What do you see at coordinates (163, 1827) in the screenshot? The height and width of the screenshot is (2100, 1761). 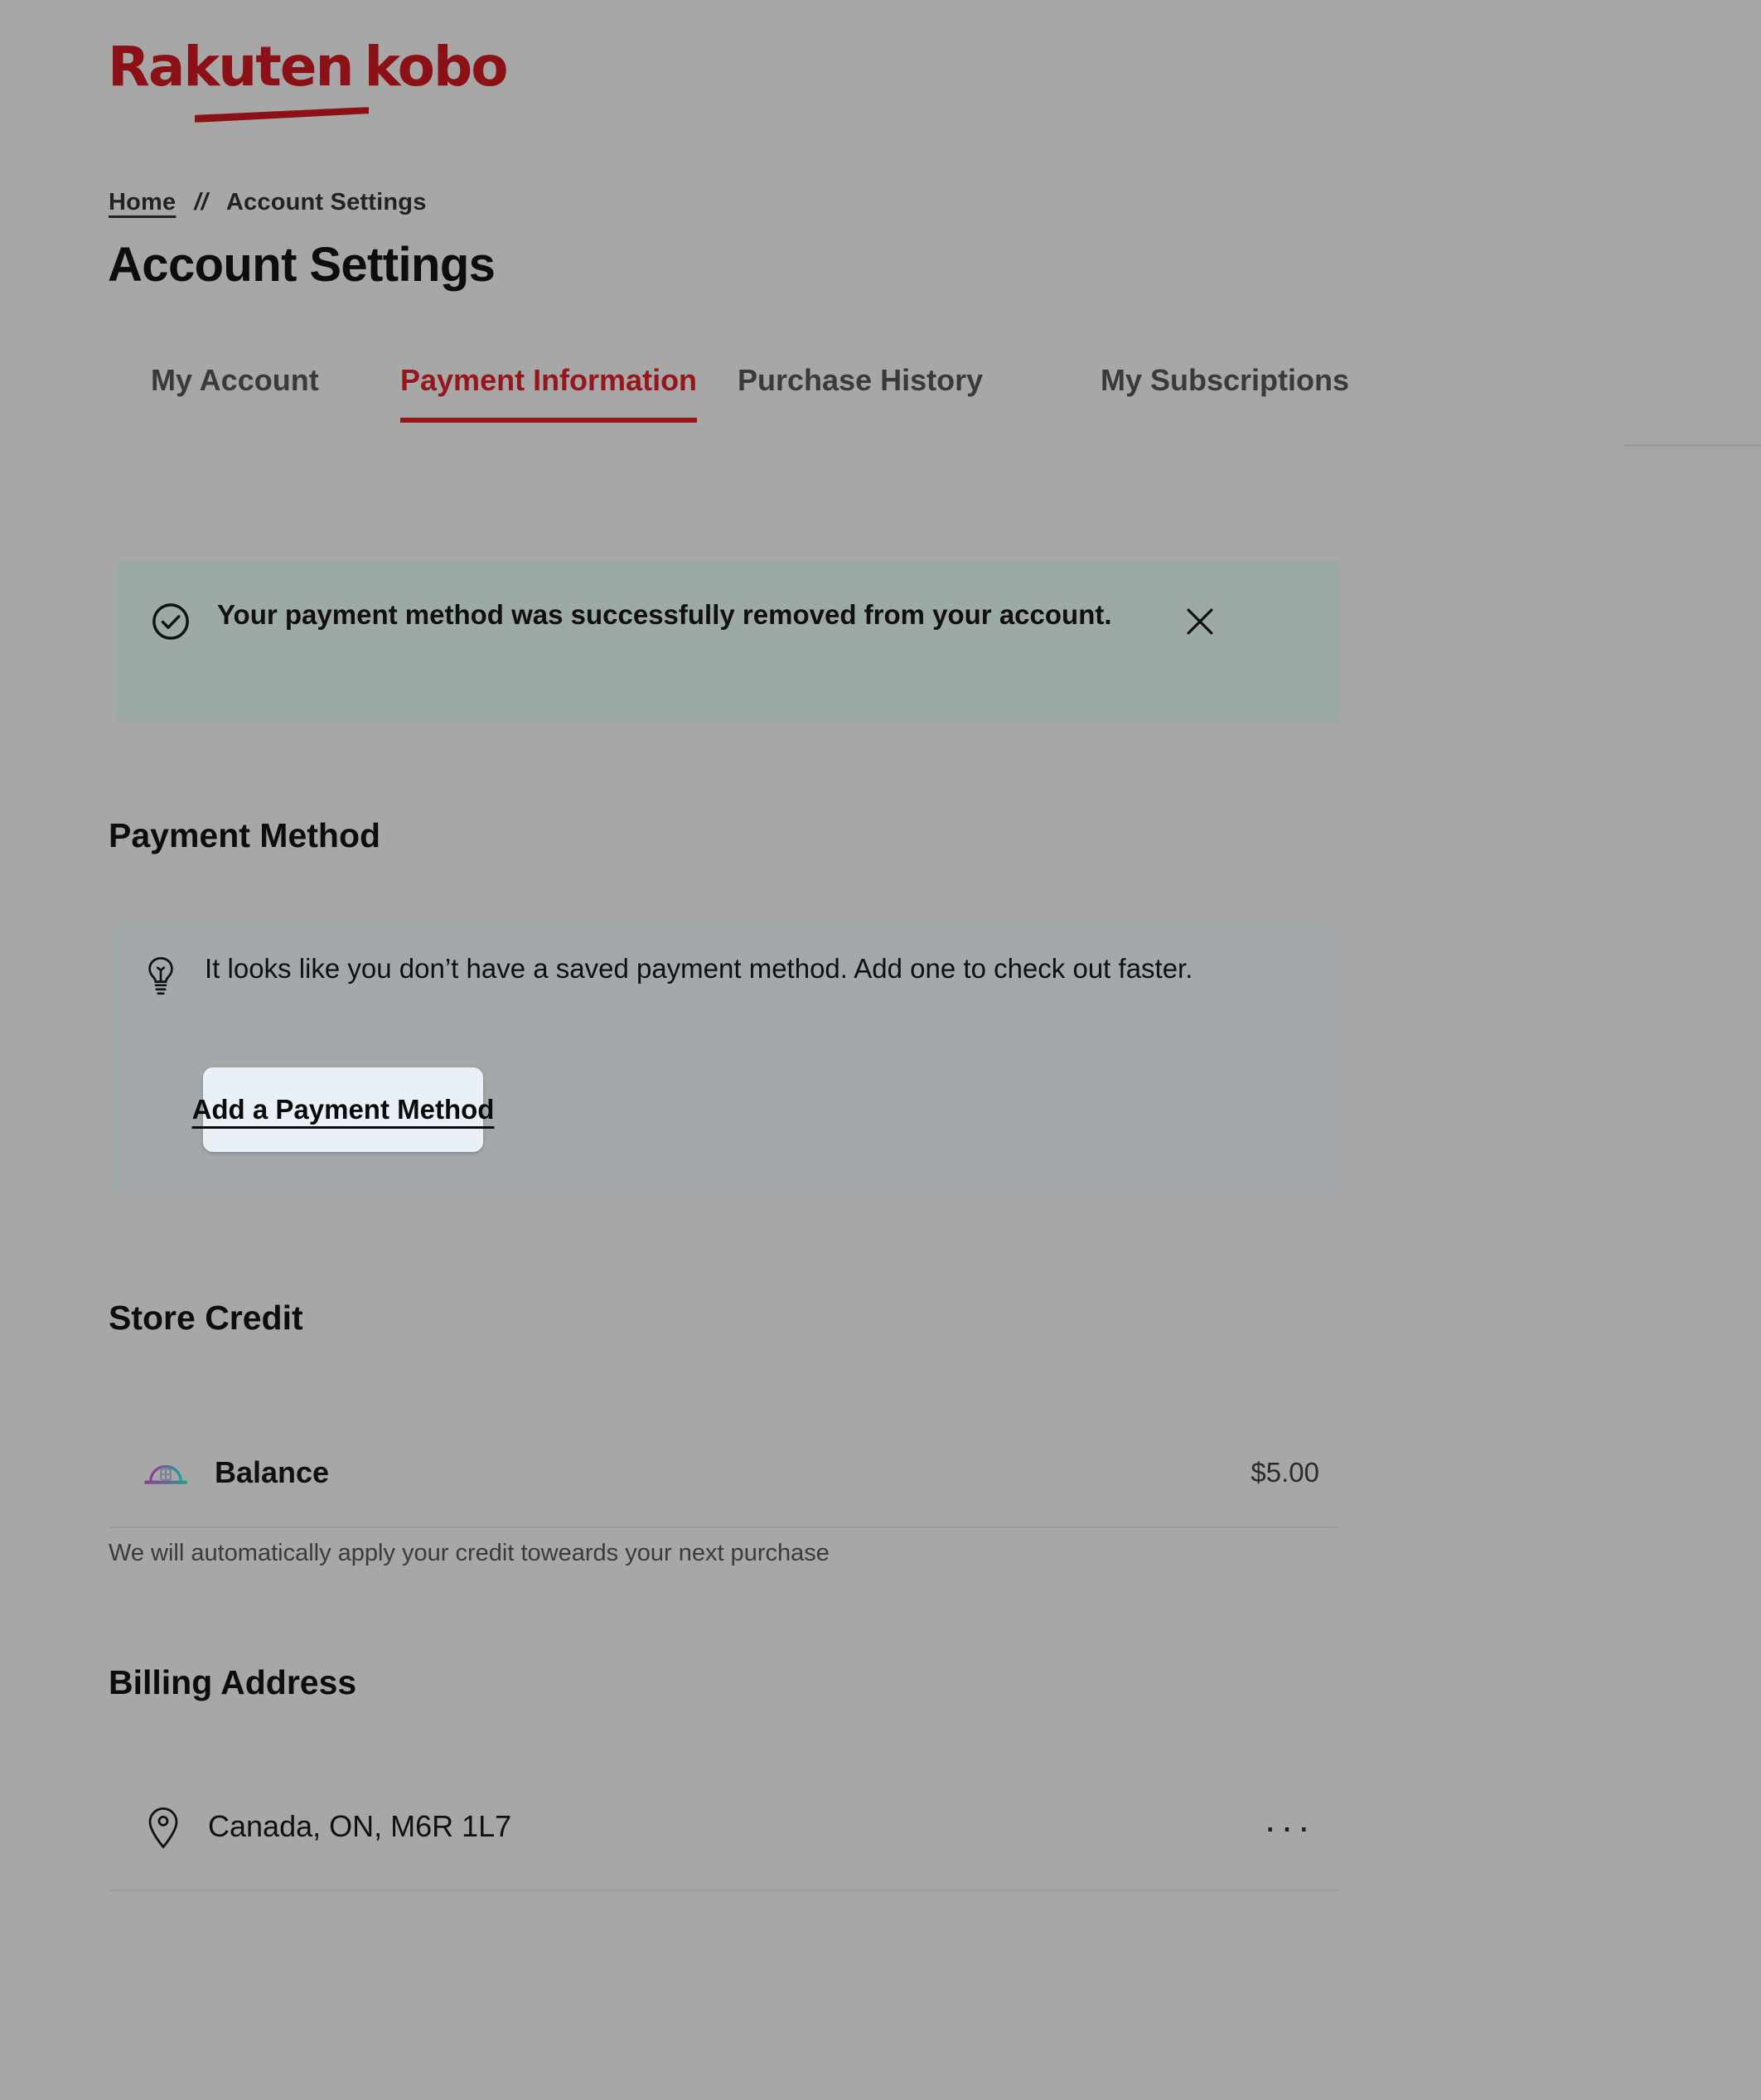 I see `map-pin-icon` at bounding box center [163, 1827].